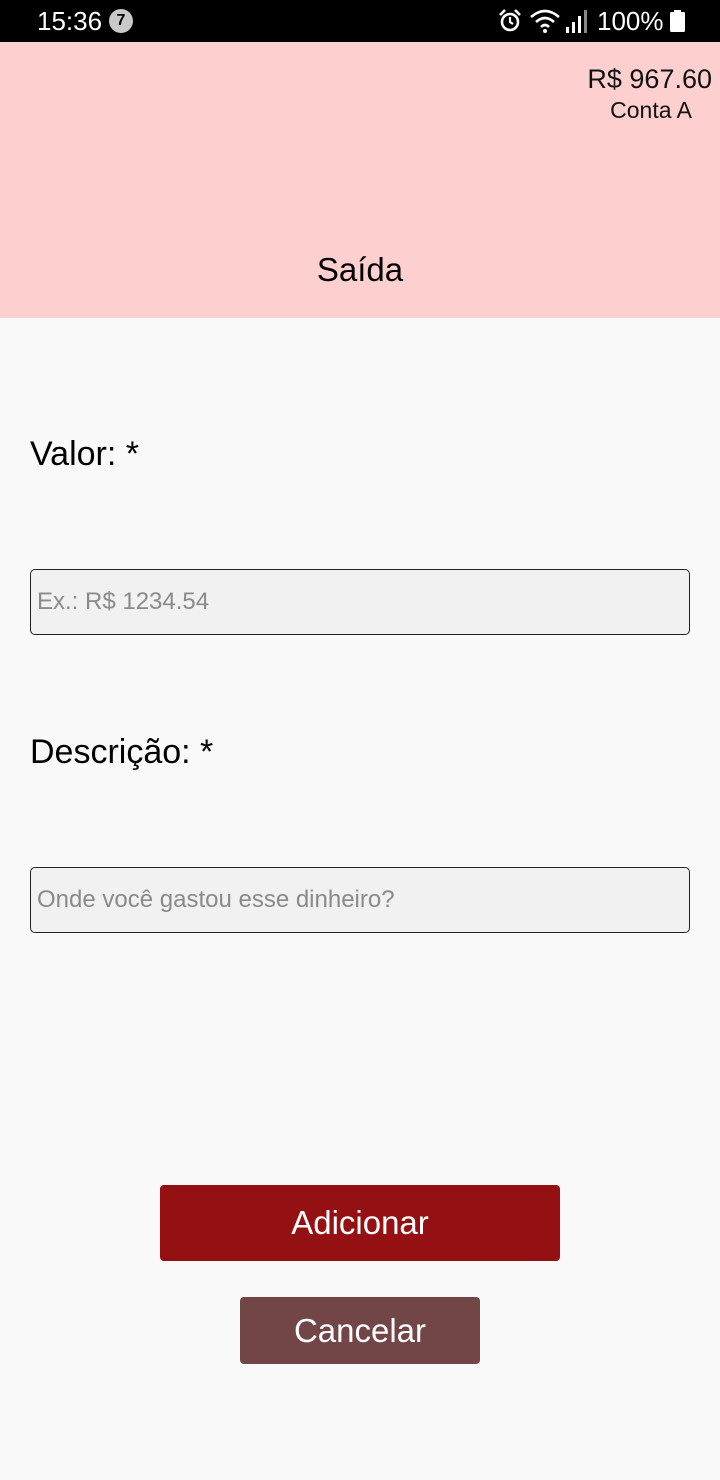 This screenshot has width=720, height=1480. I want to click on amount-label: Valor: *, so click(84, 454).